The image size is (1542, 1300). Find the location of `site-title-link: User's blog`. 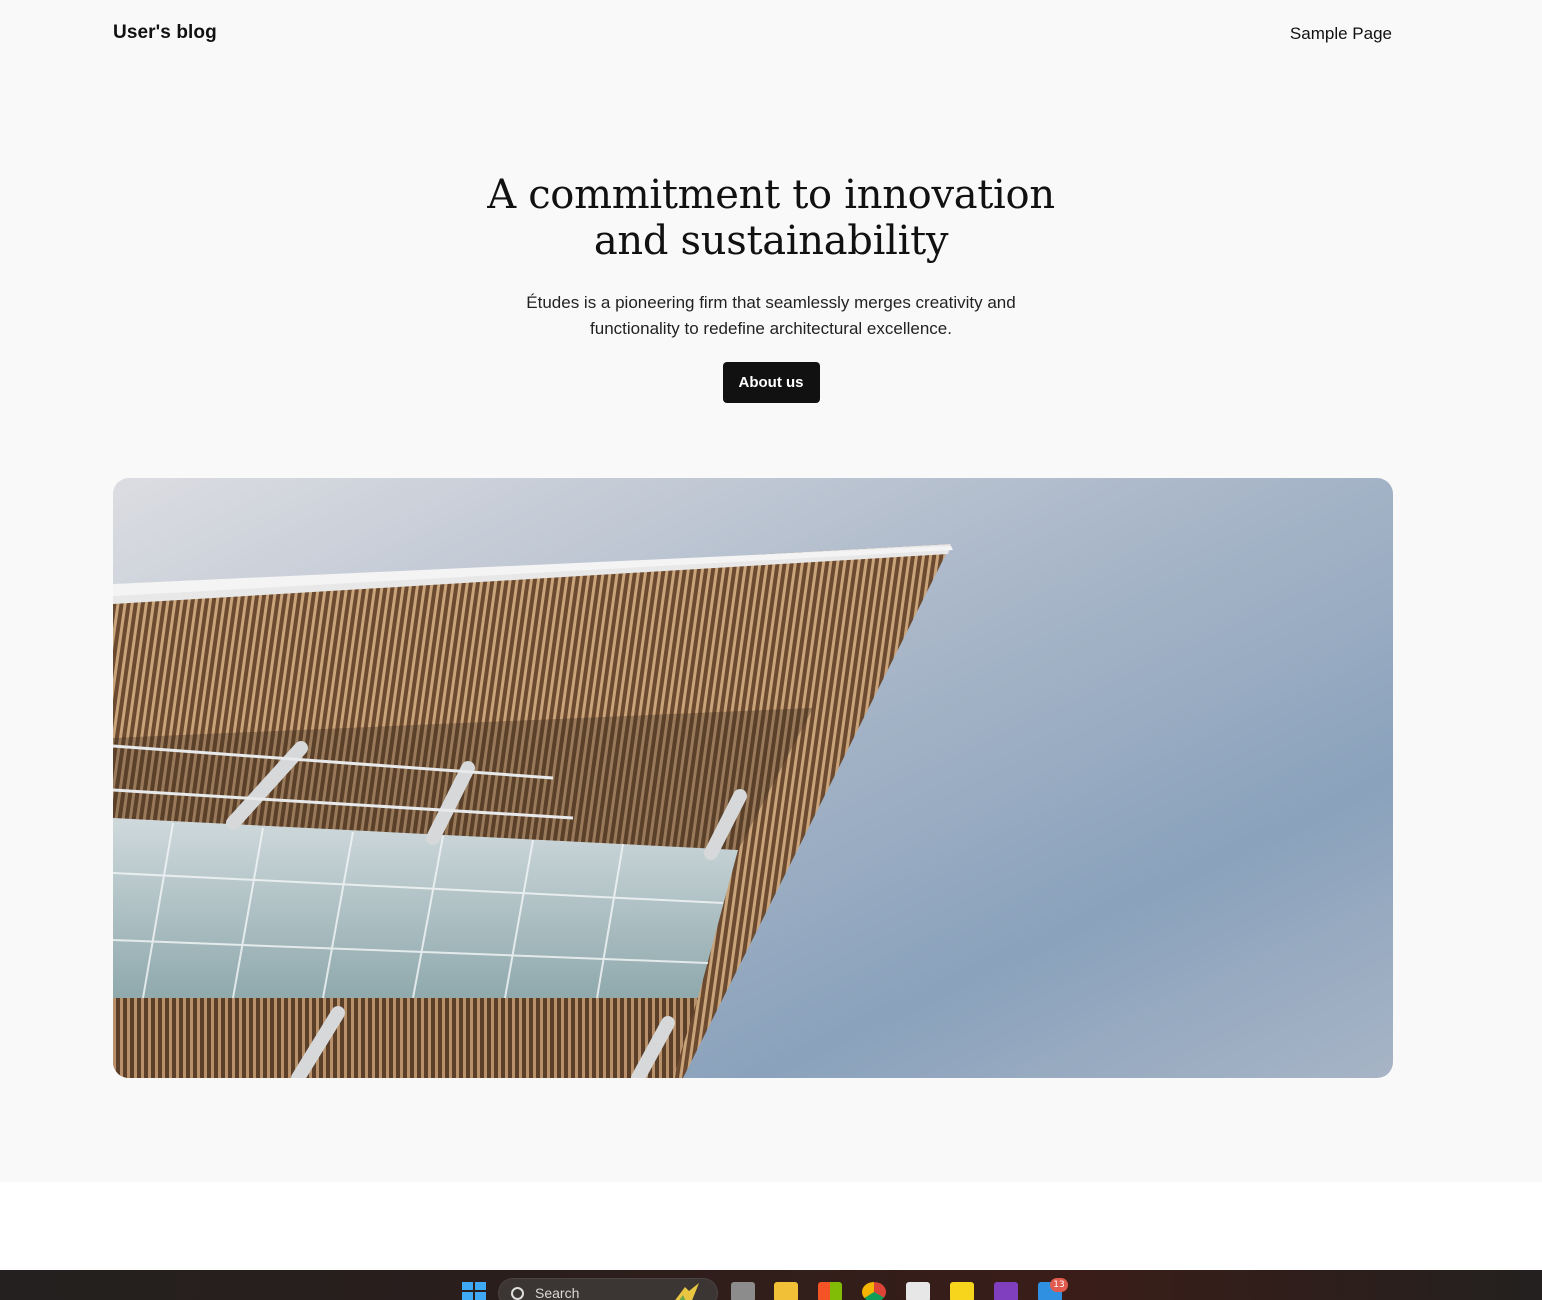

site-title-link: User's blog is located at coordinates (165, 33).